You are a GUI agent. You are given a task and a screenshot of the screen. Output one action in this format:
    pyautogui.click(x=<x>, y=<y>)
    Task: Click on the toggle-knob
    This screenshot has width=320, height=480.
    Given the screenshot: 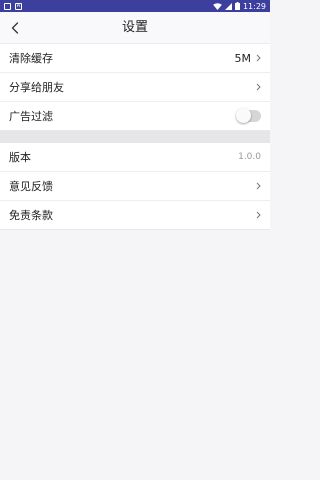 What is the action you would take?
    pyautogui.click(x=243, y=115)
    